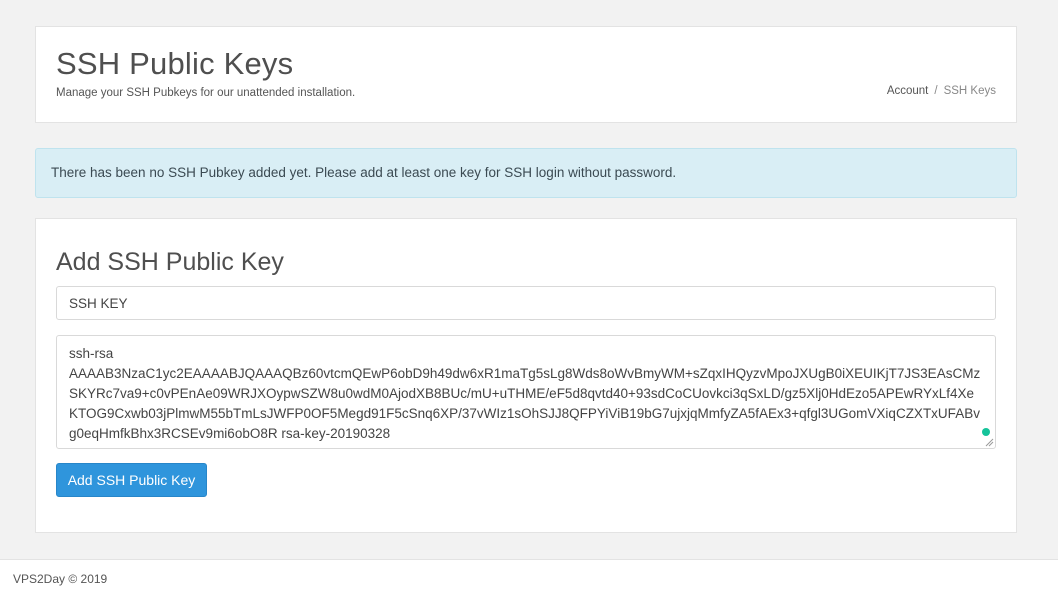 Image resolution: width=1058 pixels, height=596 pixels. What do you see at coordinates (969, 91) in the screenshot?
I see `breadcrumb-current: SSH Keys` at bounding box center [969, 91].